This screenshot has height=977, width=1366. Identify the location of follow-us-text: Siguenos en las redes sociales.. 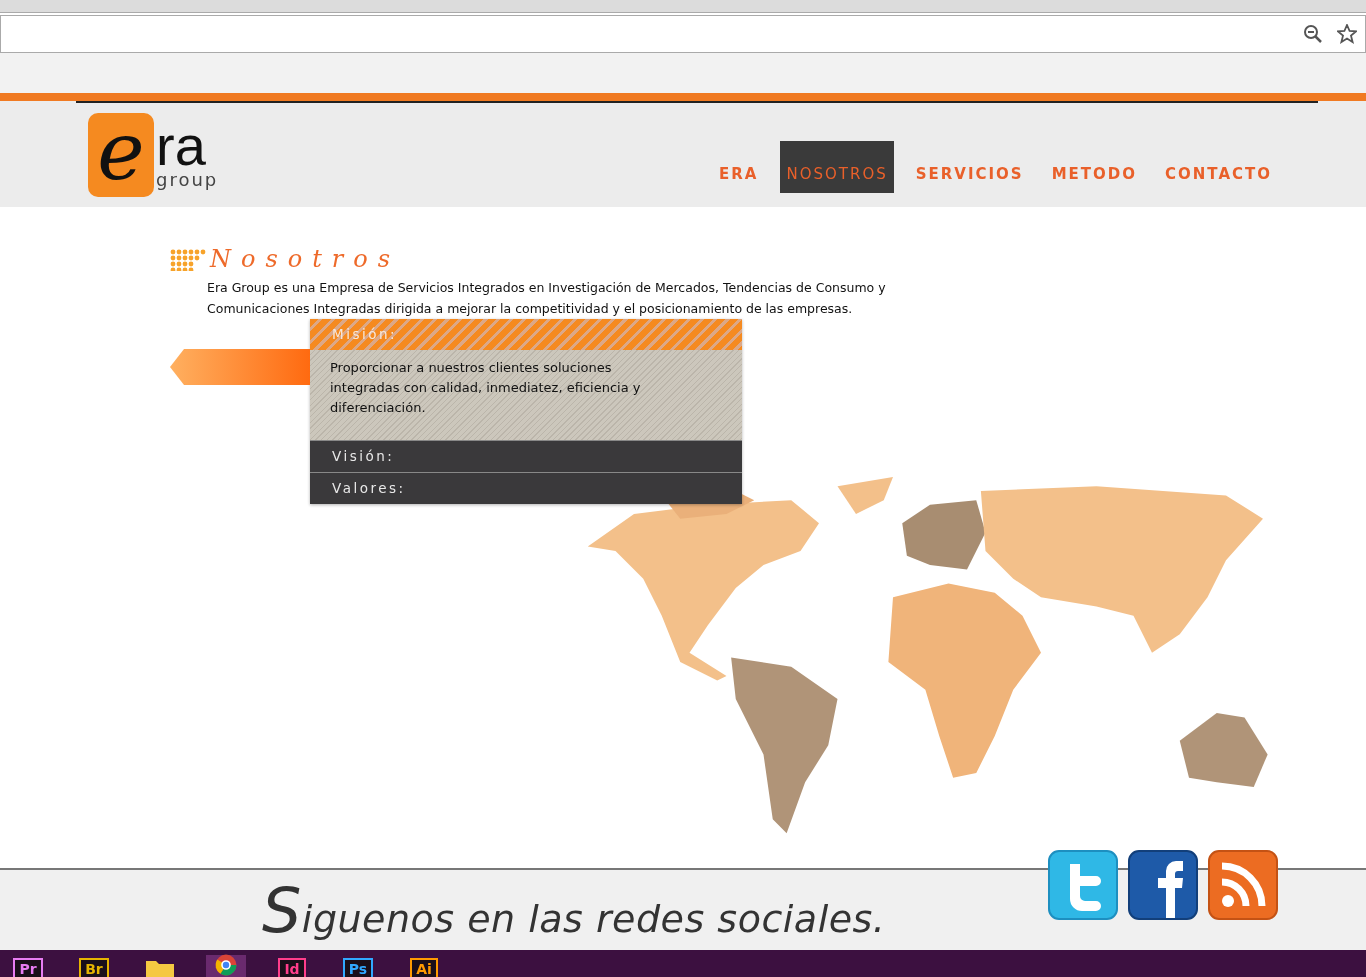
(574, 910).